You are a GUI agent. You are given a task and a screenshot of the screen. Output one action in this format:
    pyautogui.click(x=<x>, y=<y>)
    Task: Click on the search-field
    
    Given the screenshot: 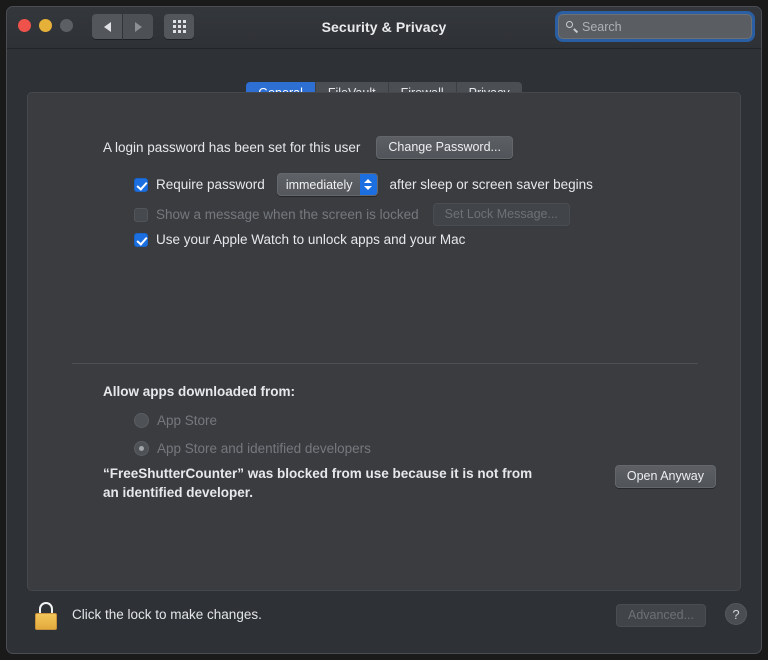 What is the action you would take?
    pyautogui.click(x=655, y=26)
    